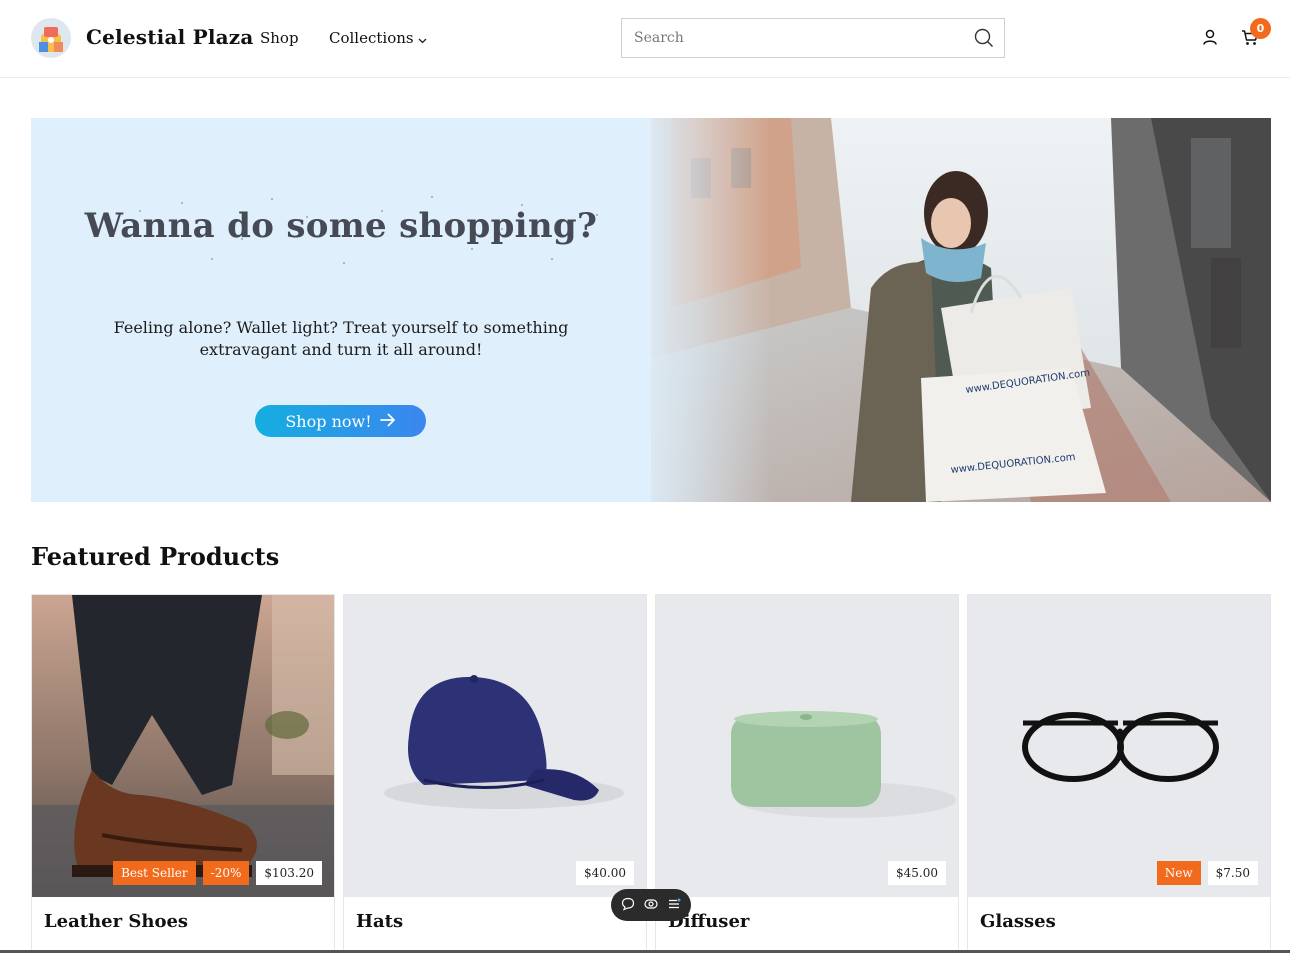 Image resolution: width=1290 pixels, height=953 pixels. I want to click on product-image-hats, so click(495, 746).